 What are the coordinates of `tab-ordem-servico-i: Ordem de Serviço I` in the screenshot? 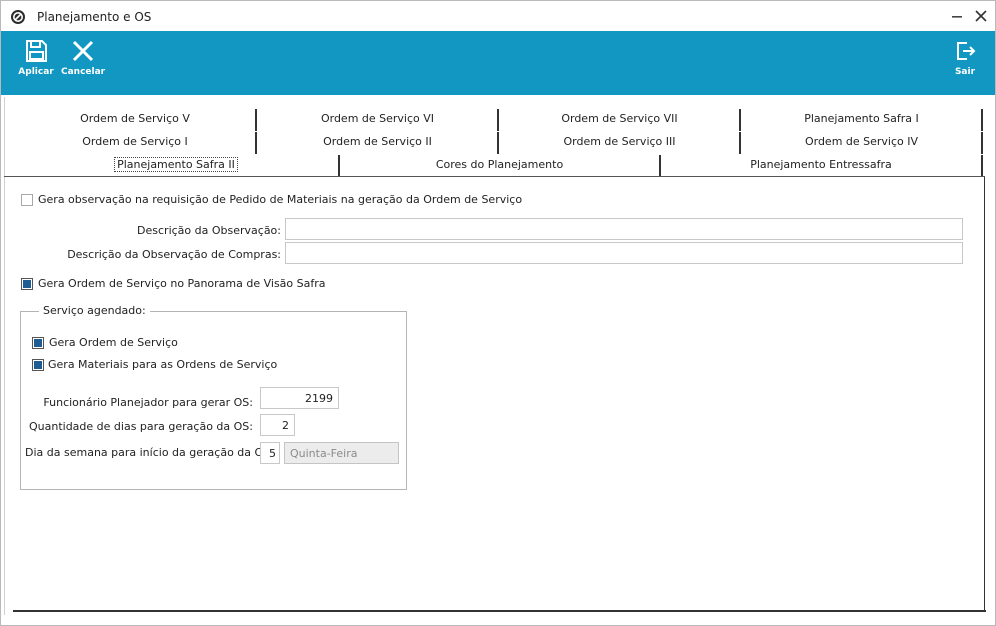 It's located at (135, 142).